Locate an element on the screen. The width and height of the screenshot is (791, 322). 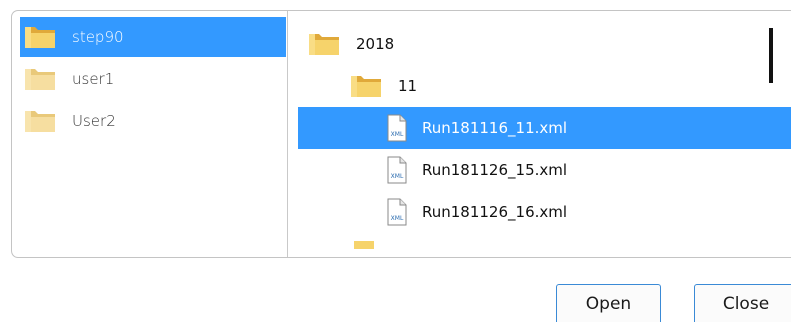
user-item-label: User2 is located at coordinates (94, 121).